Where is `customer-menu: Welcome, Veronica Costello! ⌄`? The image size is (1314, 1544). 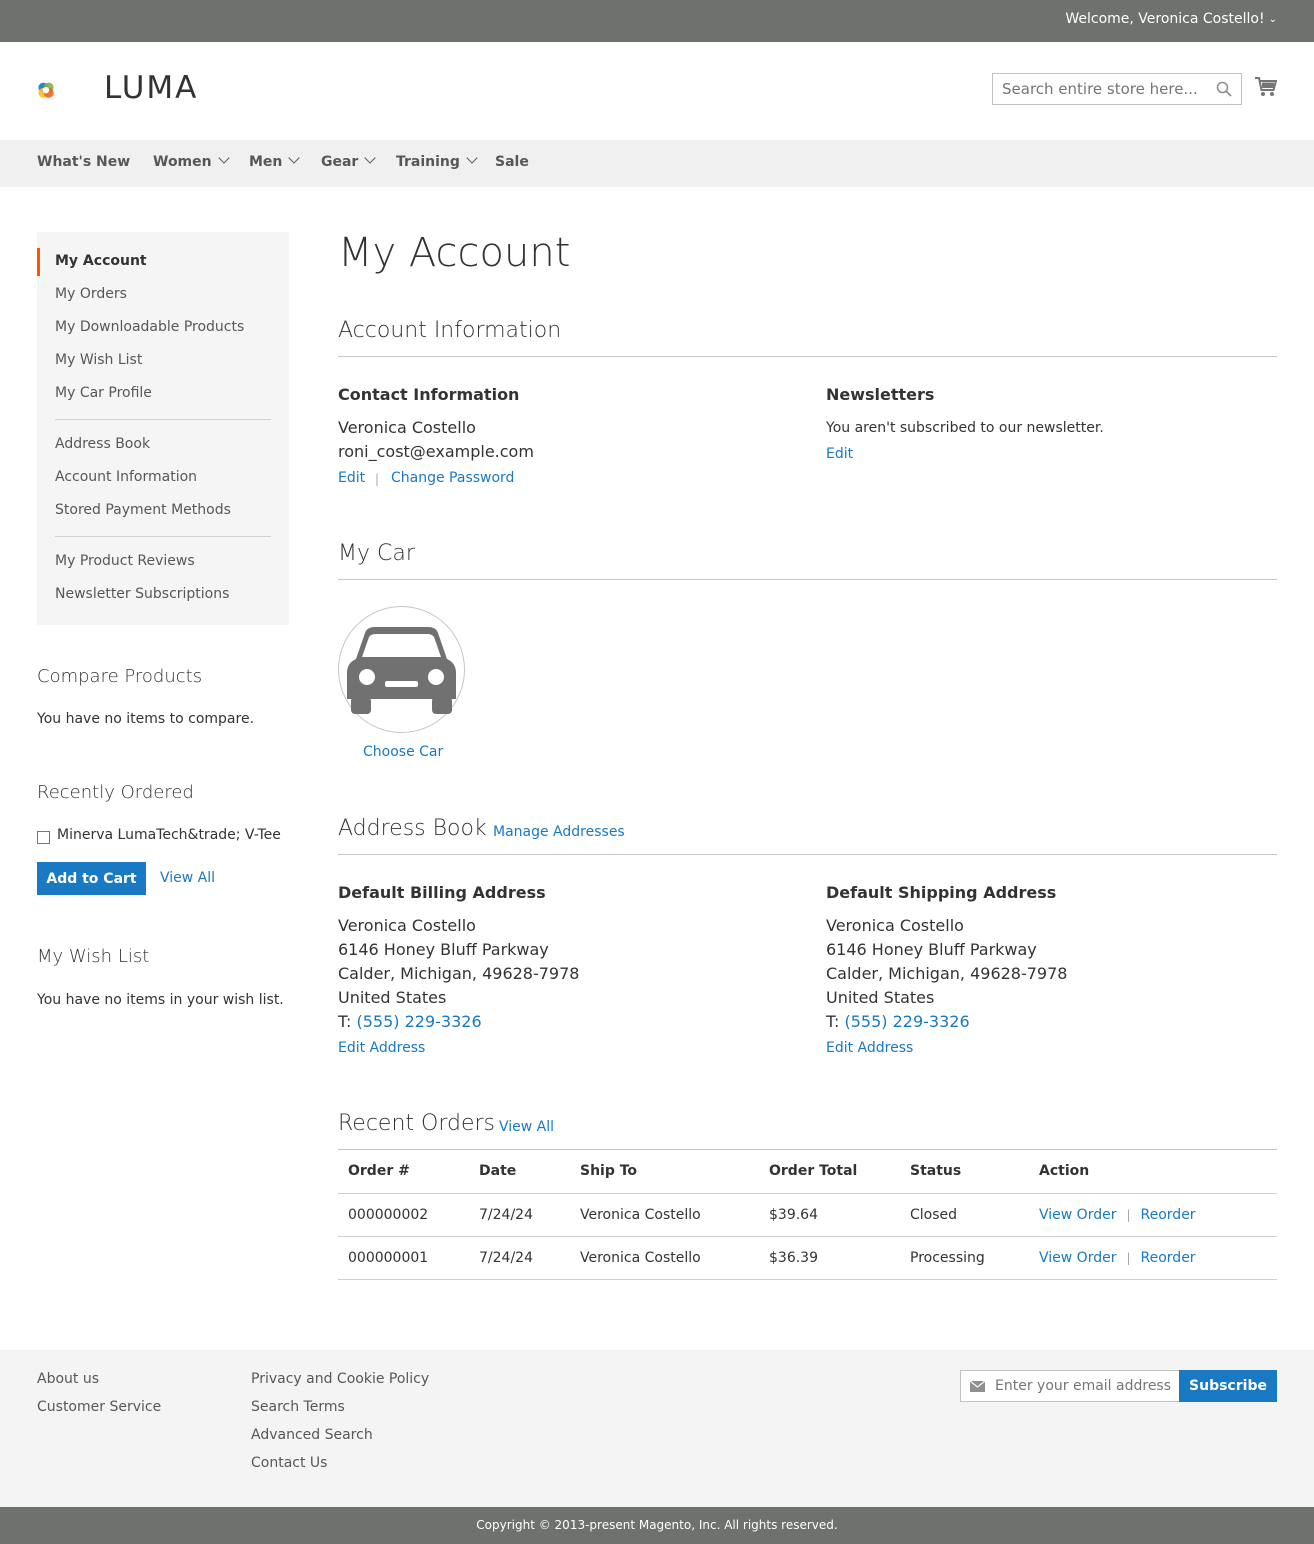
customer-menu: Welcome, Veronica Costello! ⌄ is located at coordinates (1171, 19).